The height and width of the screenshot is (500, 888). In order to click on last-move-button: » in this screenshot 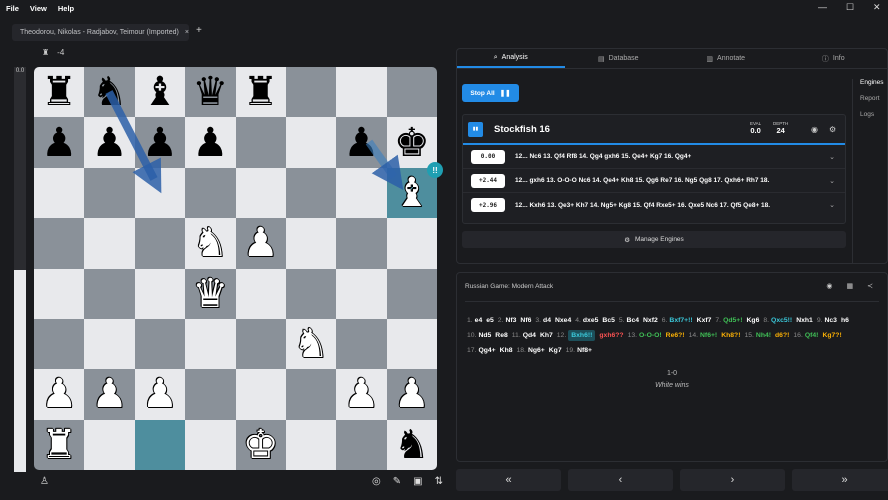, I will do `click(840, 480)`.